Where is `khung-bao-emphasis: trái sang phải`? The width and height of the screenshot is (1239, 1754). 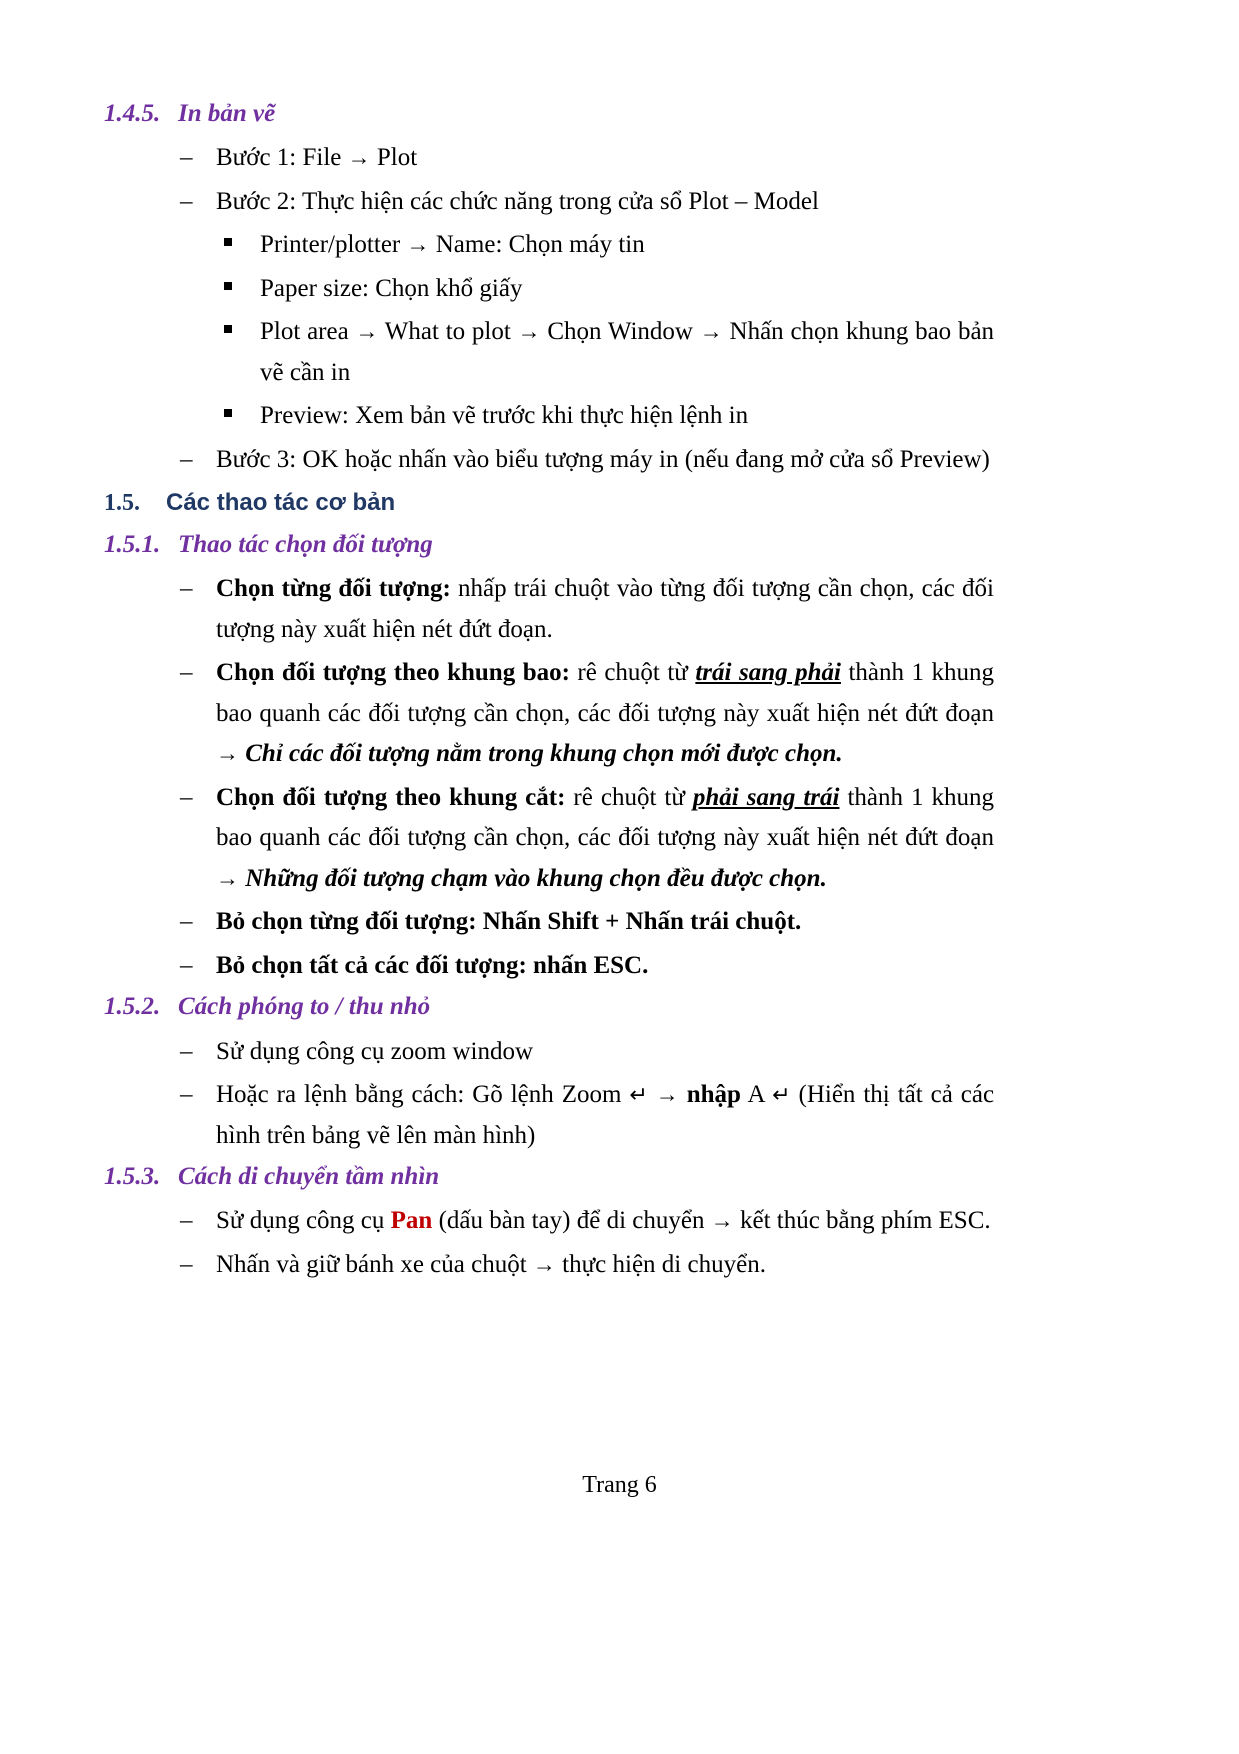 khung-bao-emphasis: trái sang phải is located at coordinates (768, 673).